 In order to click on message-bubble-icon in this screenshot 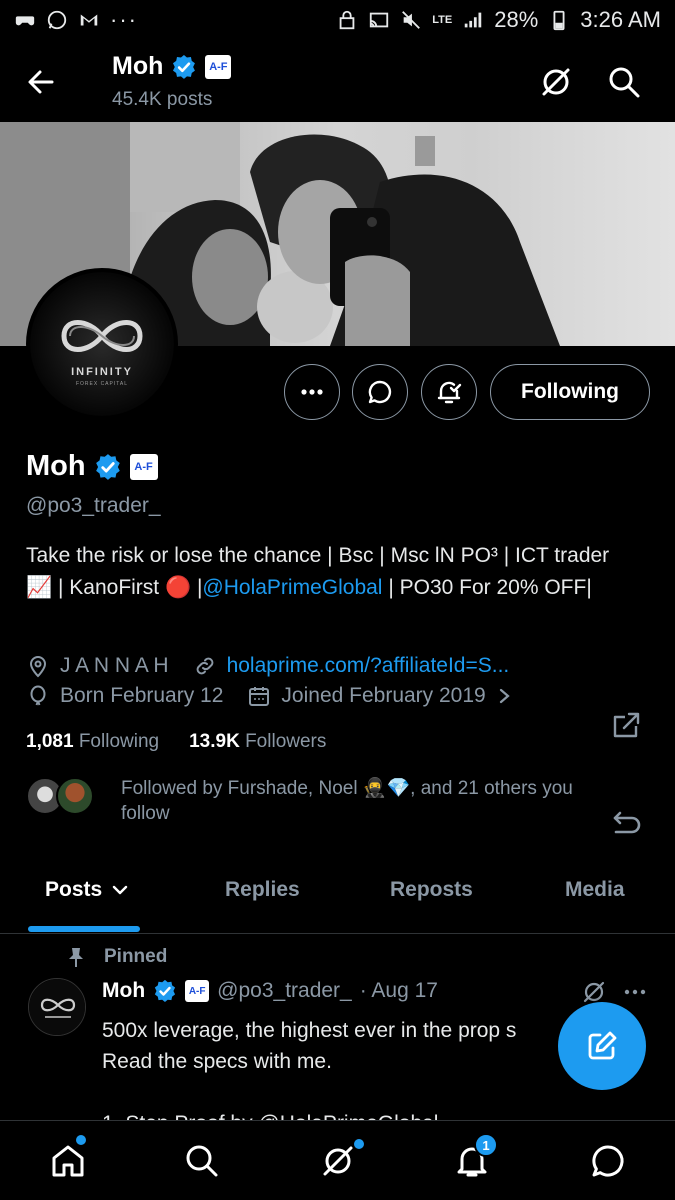, I will do `click(380, 392)`.